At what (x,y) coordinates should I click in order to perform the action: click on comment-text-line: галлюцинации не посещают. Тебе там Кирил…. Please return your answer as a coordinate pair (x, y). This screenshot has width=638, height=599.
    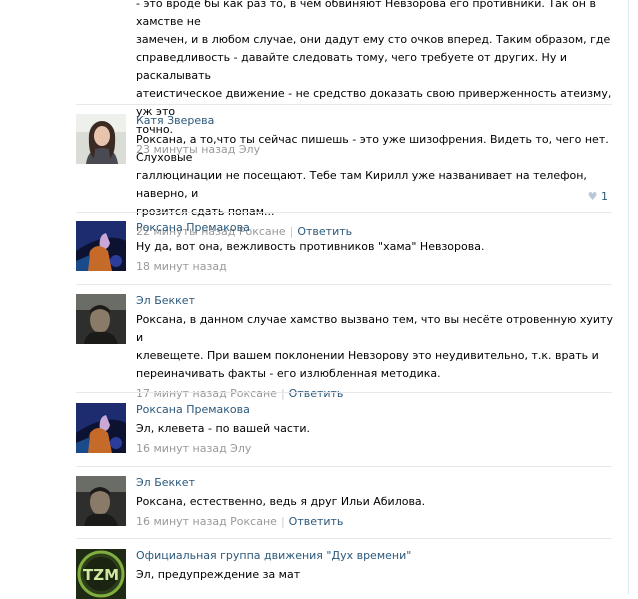
    Looking at the image, I should click on (361, 184).